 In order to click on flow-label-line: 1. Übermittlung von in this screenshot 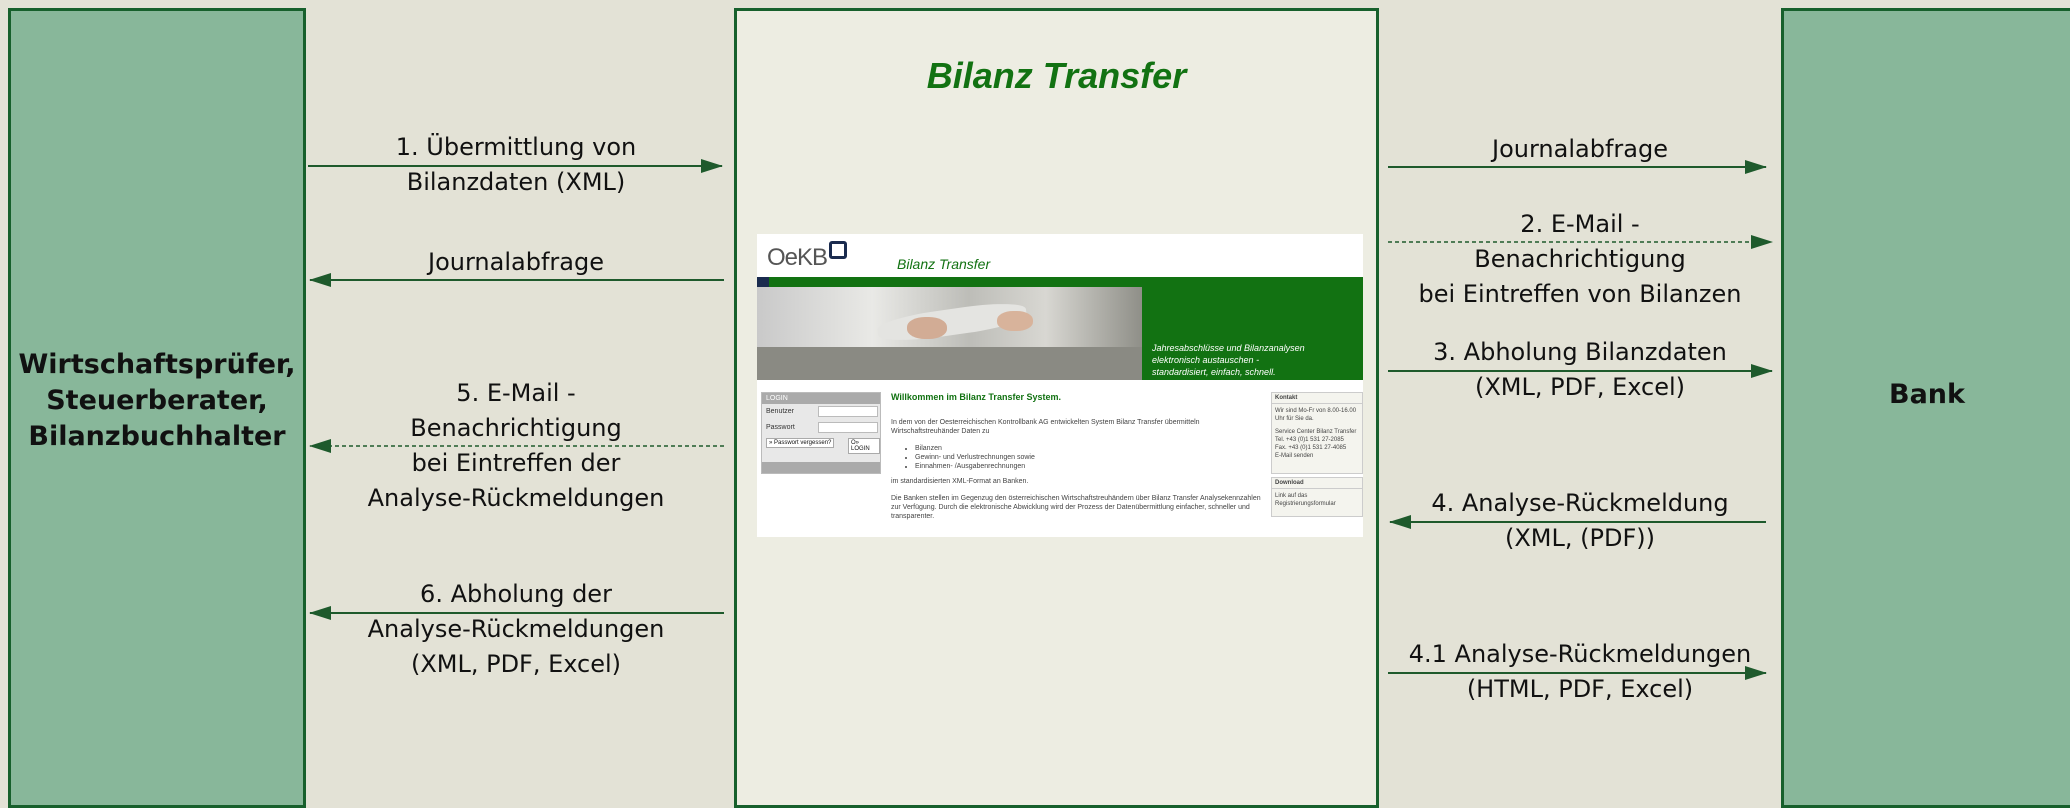, I will do `click(516, 147)`.